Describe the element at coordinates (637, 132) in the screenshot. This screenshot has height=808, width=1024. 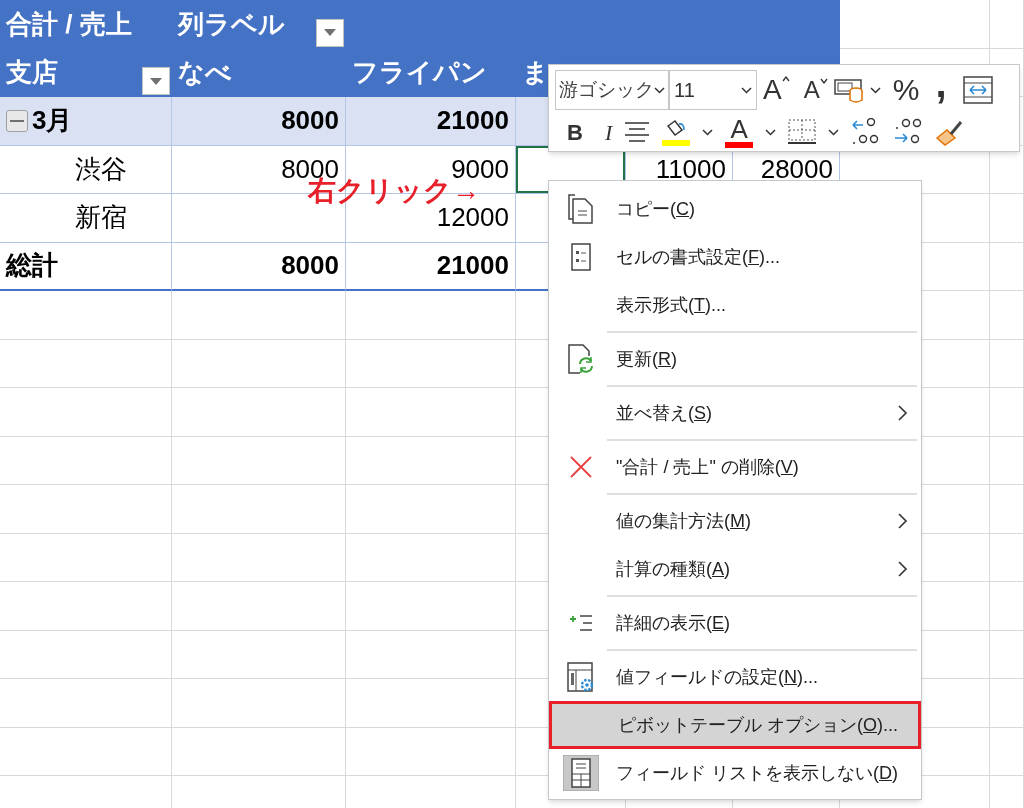
I see `align-center-icon` at that location.